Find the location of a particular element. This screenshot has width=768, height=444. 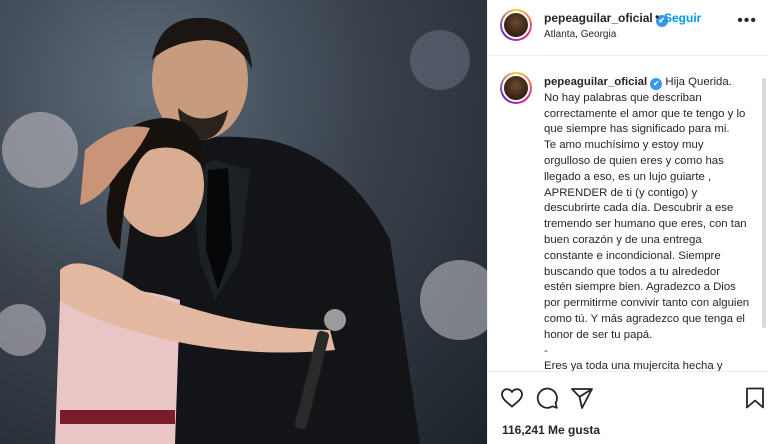

author-username-text: pepeaguilar_oficial is located at coordinates (598, 18).